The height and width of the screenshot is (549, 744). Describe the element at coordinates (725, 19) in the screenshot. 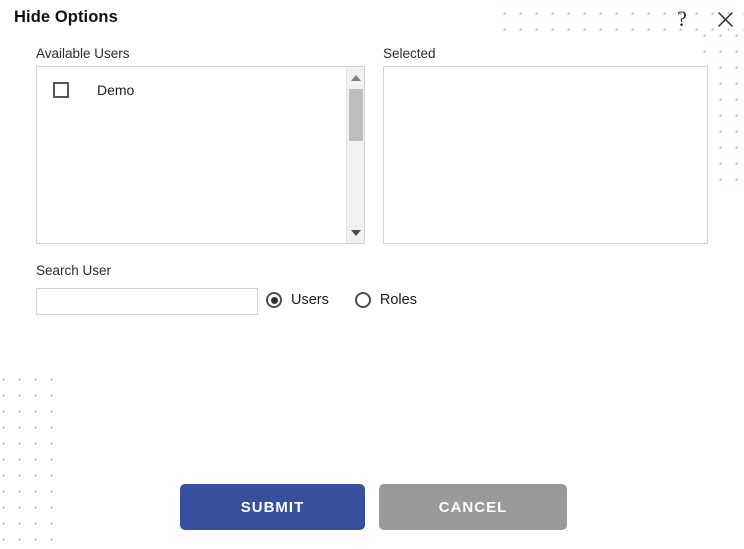

I see `close-icon` at that location.